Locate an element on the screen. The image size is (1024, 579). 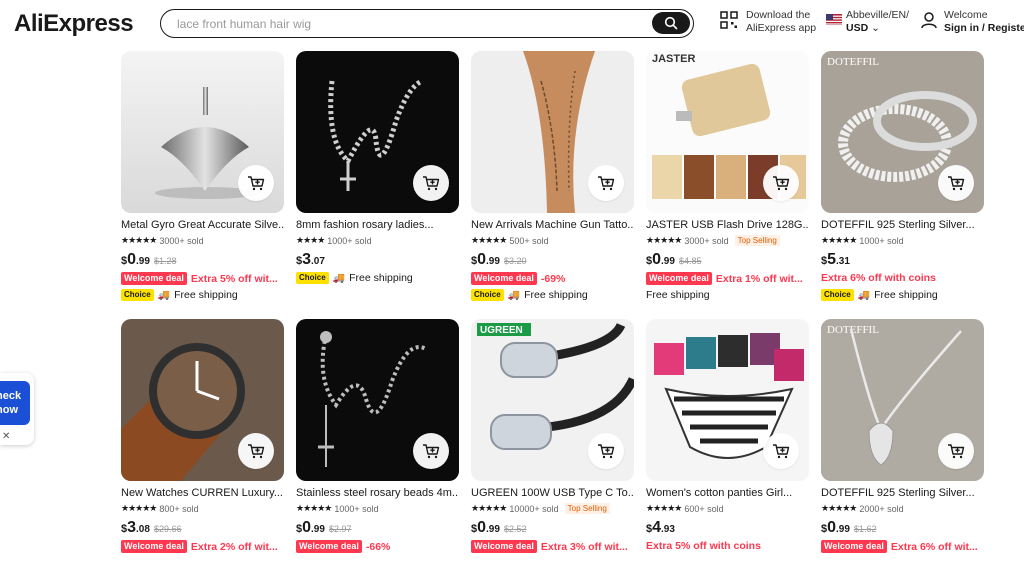
chevron-down-icon: ⌄ is located at coordinates (875, 28).